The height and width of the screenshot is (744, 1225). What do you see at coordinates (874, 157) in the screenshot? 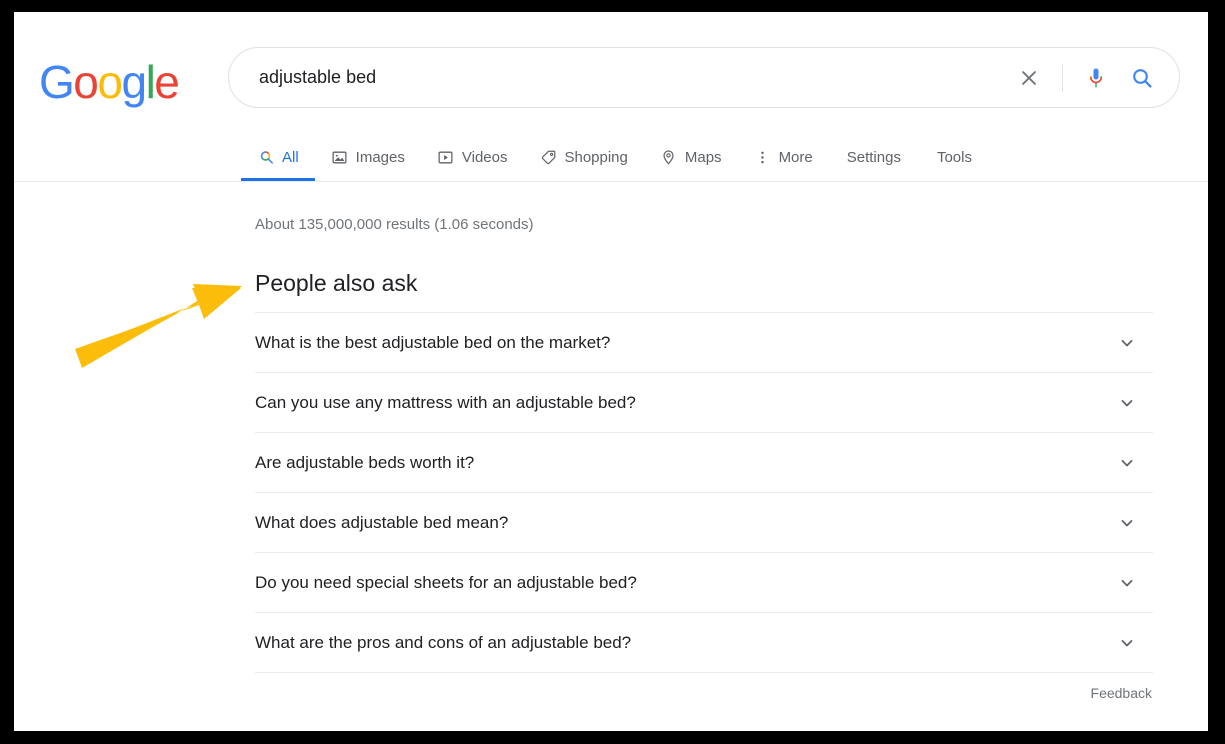
I see `settings-button: Settings` at bounding box center [874, 157].